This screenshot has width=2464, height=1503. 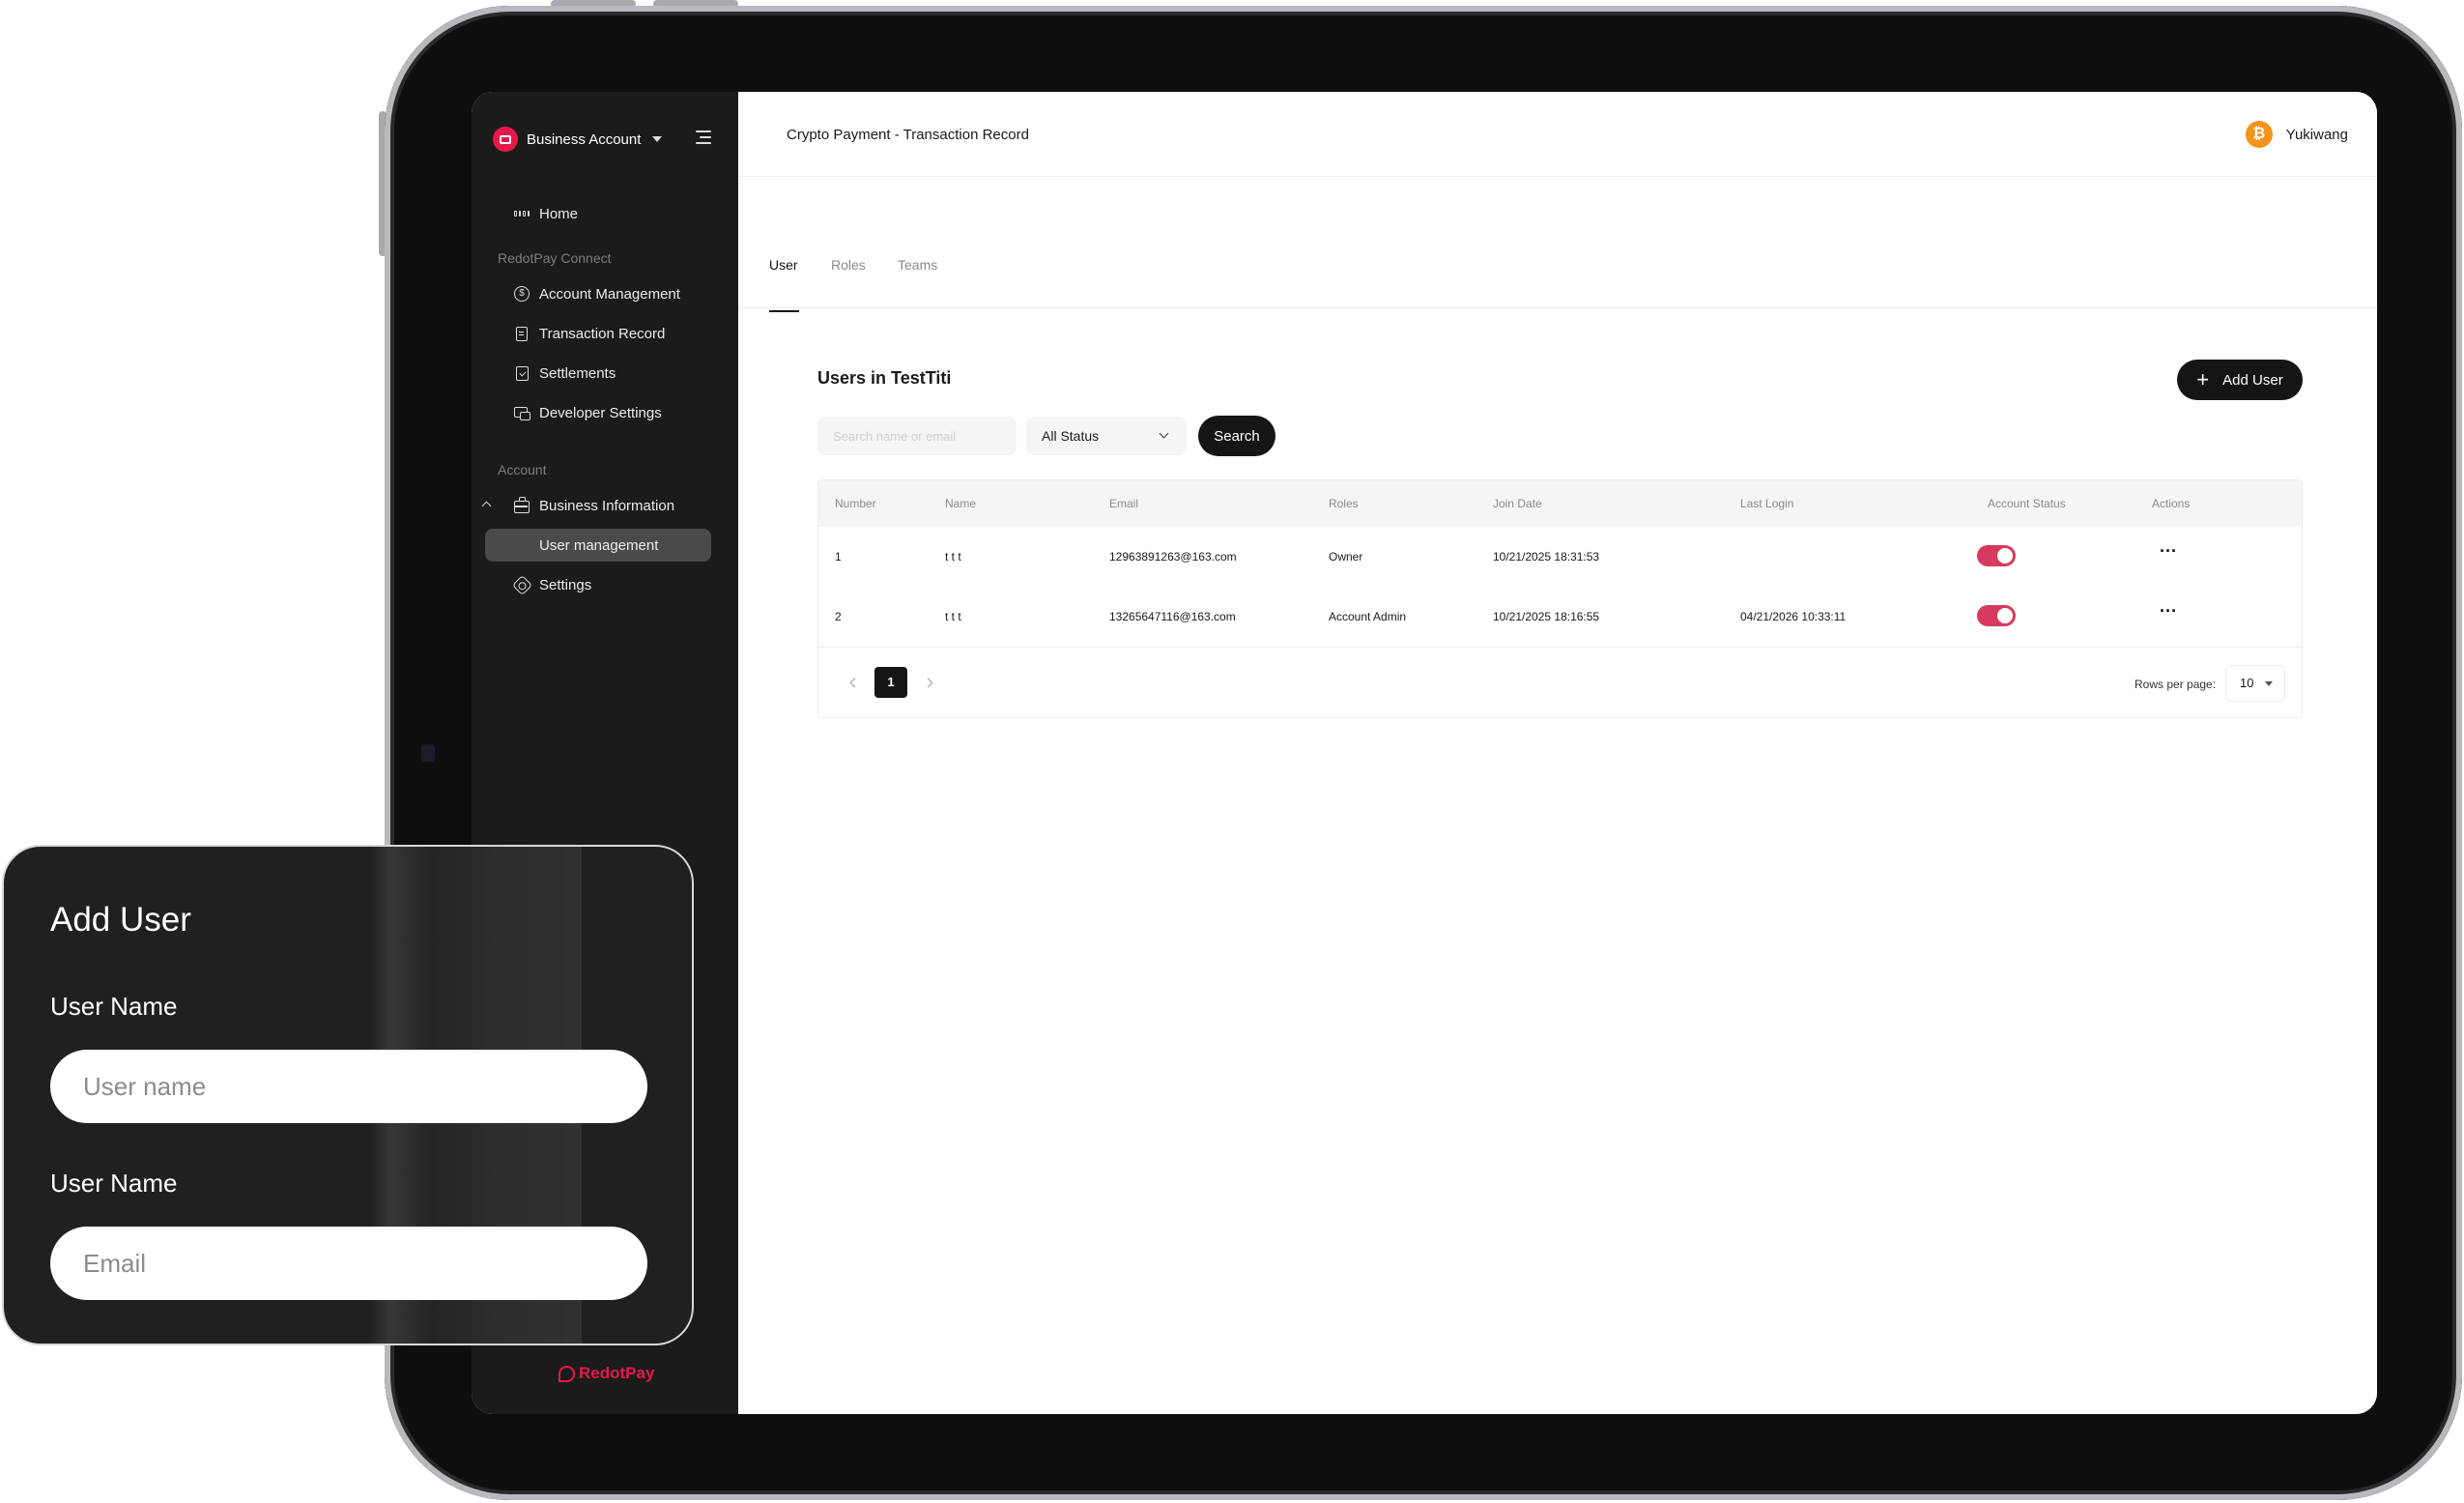 I want to click on add-user-card: Add User User Name User Name, so click(x=348, y=1095).